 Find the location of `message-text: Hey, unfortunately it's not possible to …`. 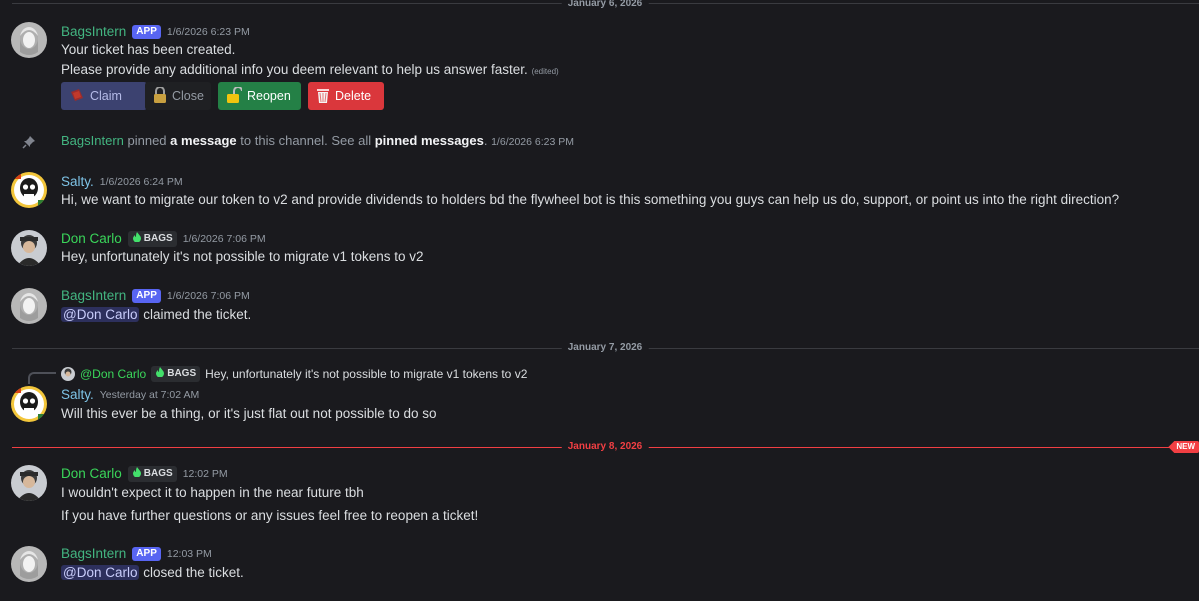

message-text: Hey, unfortunately it's not possible to … is located at coordinates (242, 256).